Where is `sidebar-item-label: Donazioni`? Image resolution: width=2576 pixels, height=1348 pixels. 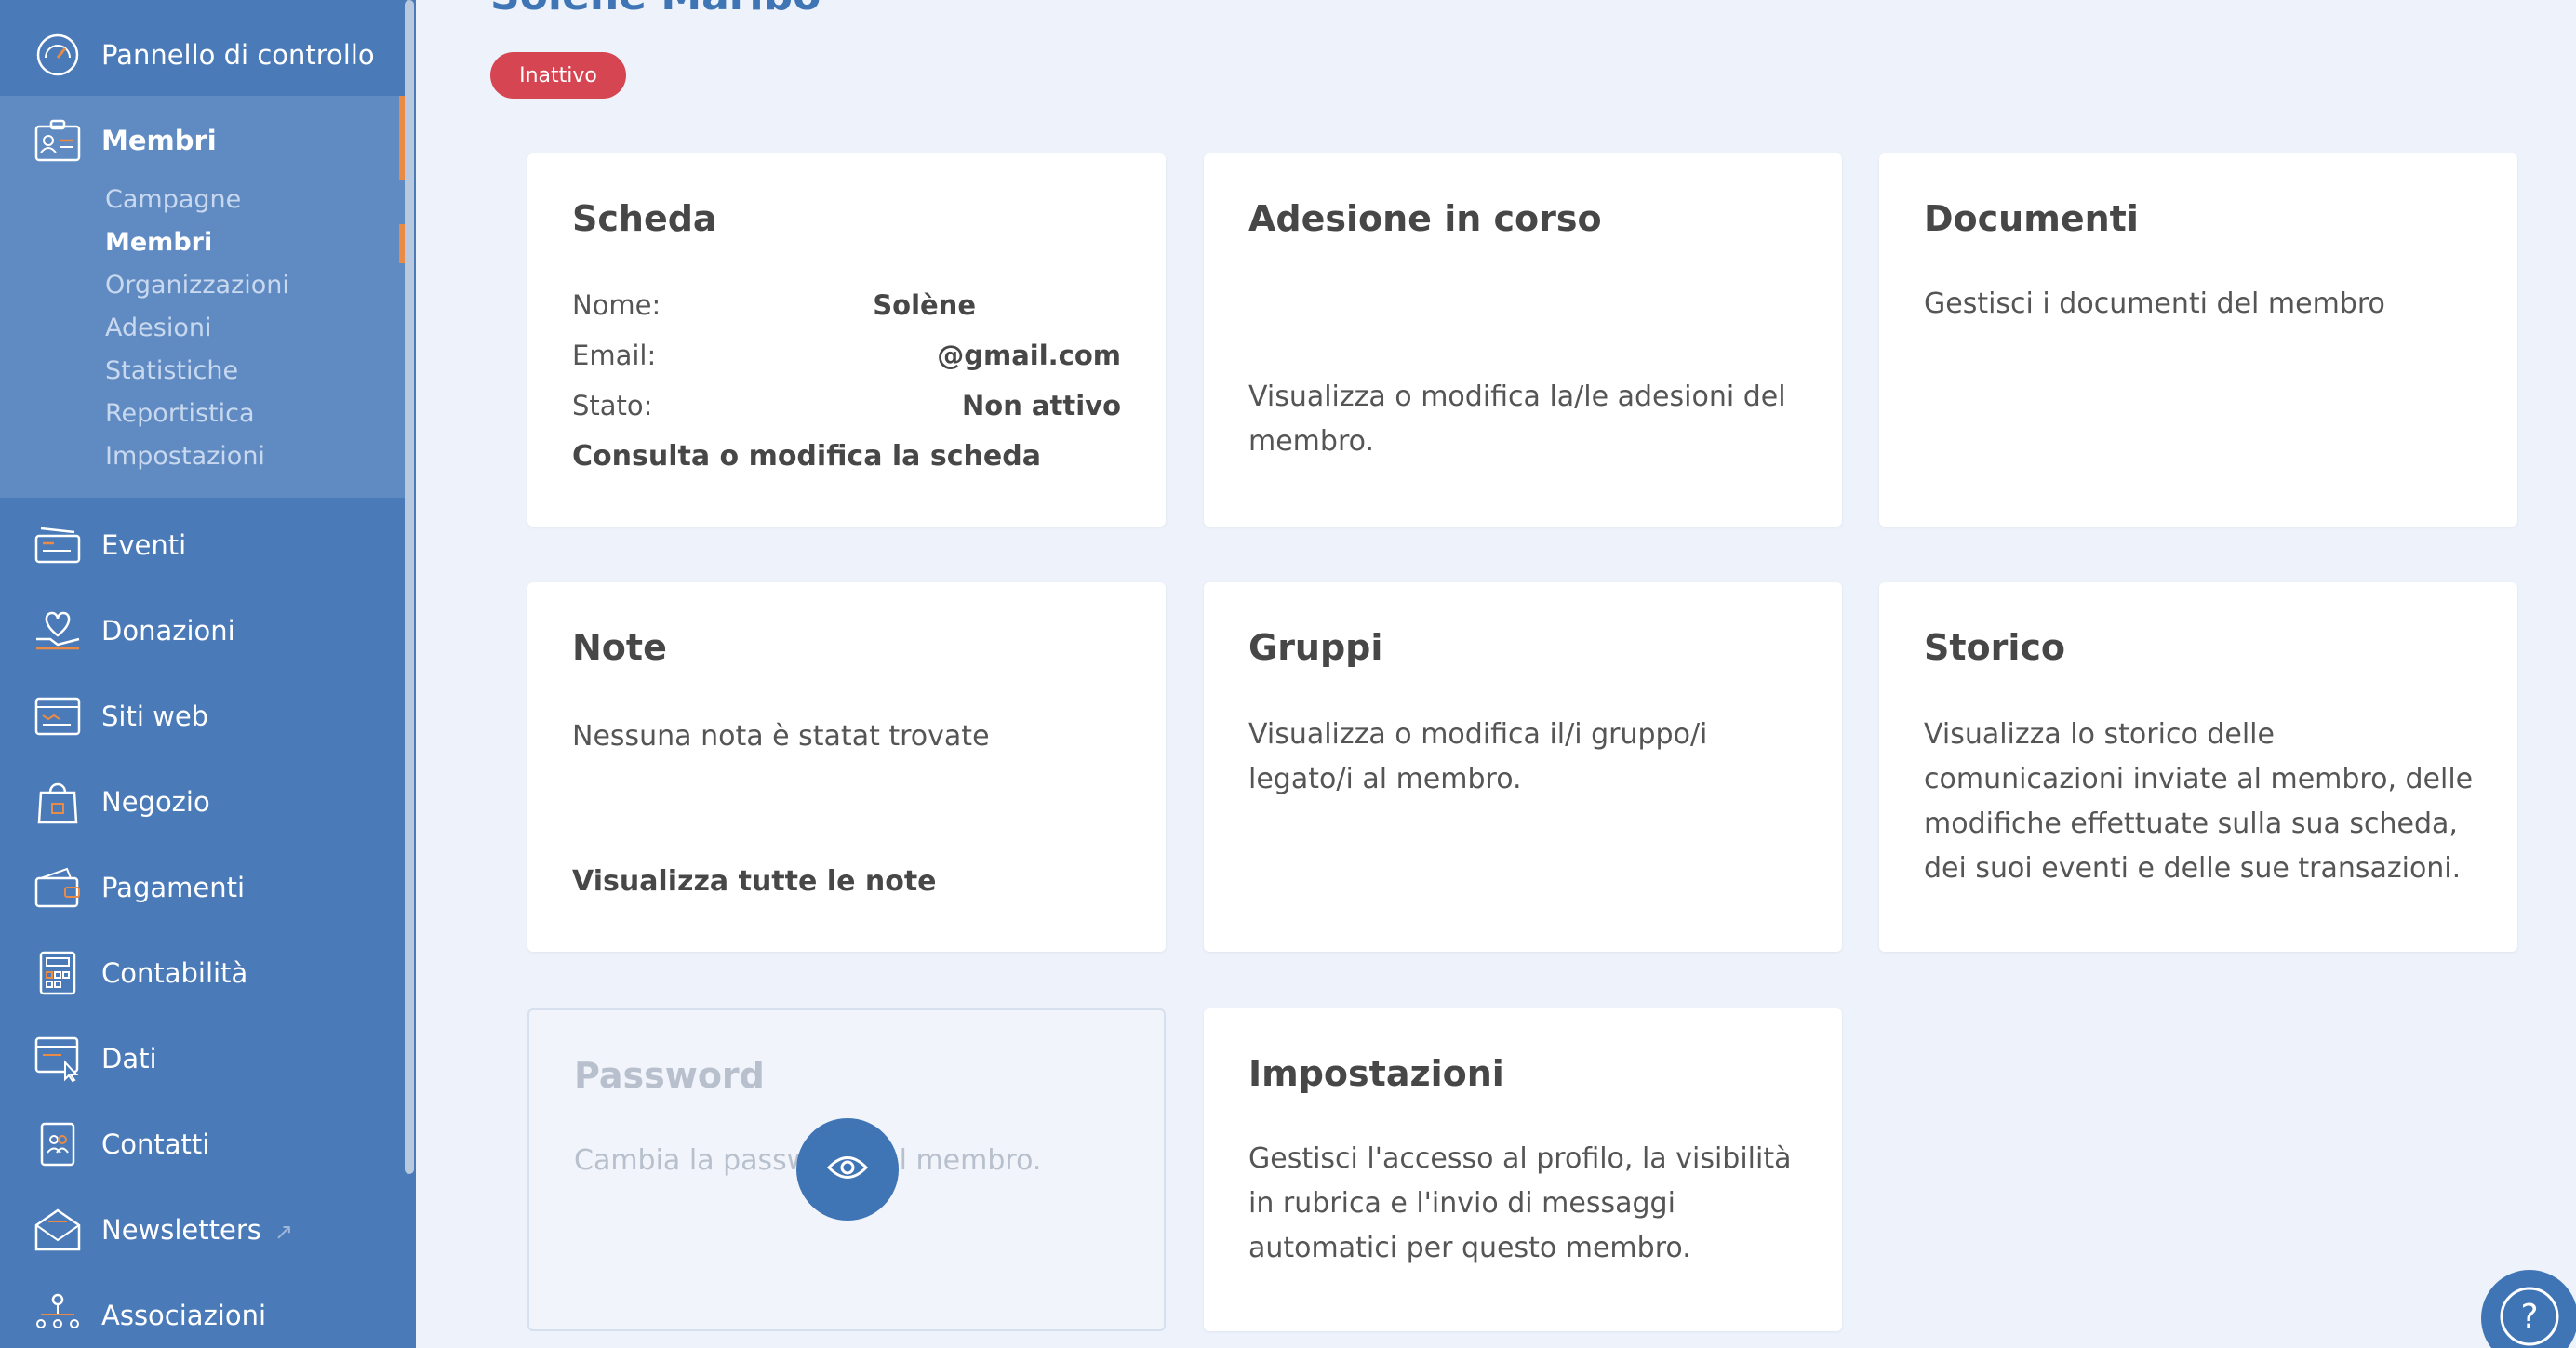 sidebar-item-label: Donazioni is located at coordinates (168, 631).